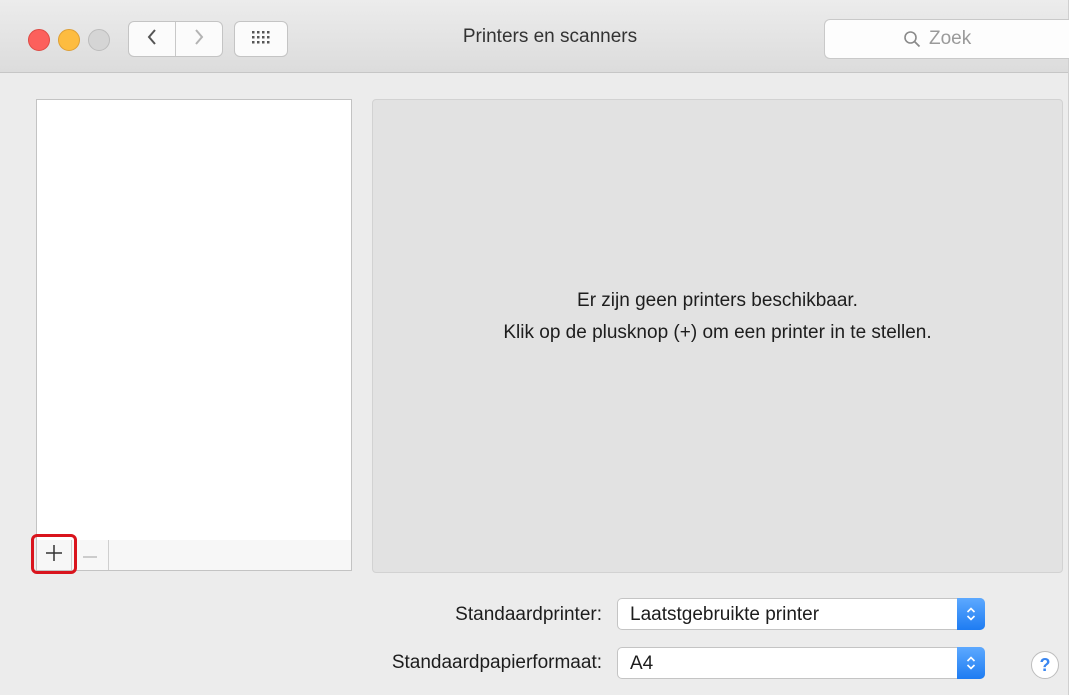 The width and height of the screenshot is (1077, 695). I want to click on default-printer-label: Standaardprinter:, so click(528, 614).